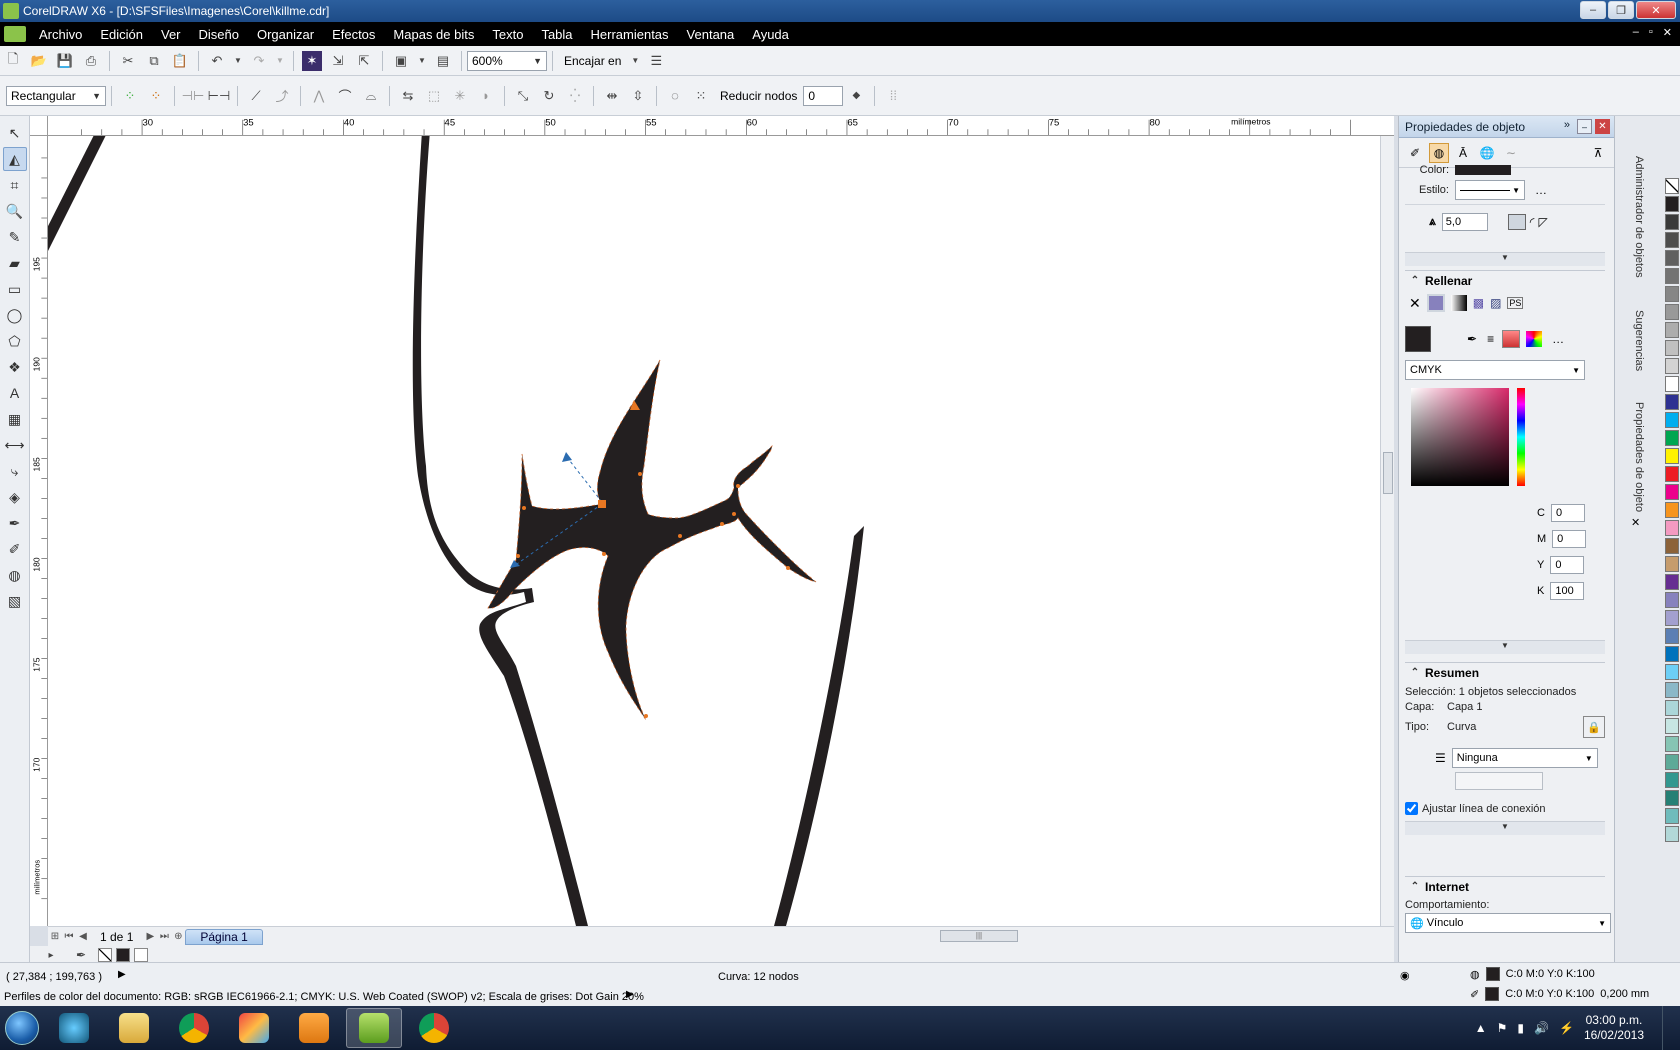 This screenshot has width=1680, height=1050. Describe the element at coordinates (823, 95) in the screenshot. I see `reduce-nodes-input` at that location.